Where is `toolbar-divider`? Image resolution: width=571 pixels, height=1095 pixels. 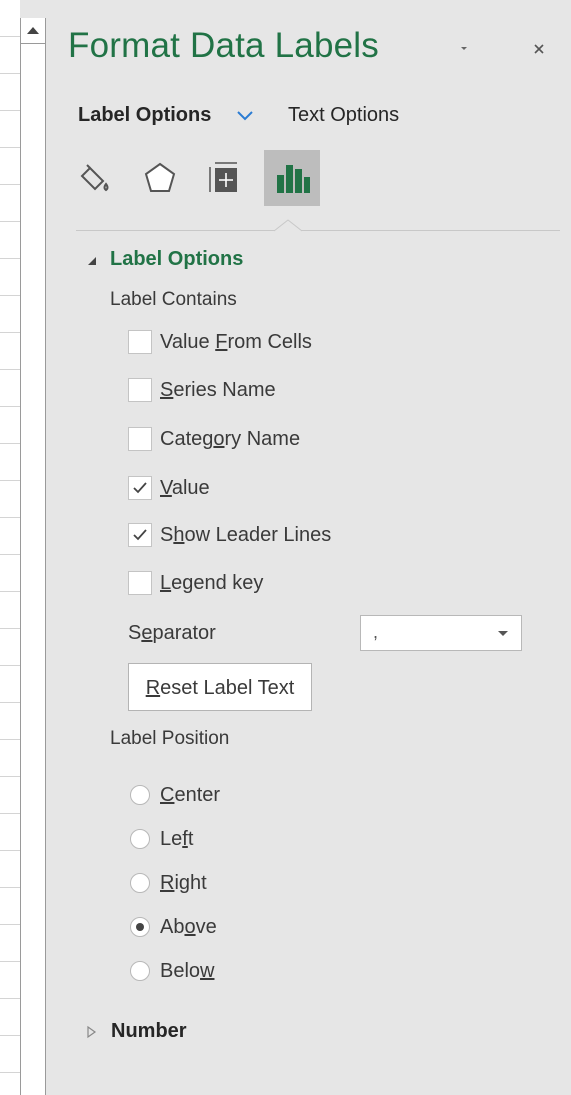
toolbar-divider is located at coordinates (318, 230).